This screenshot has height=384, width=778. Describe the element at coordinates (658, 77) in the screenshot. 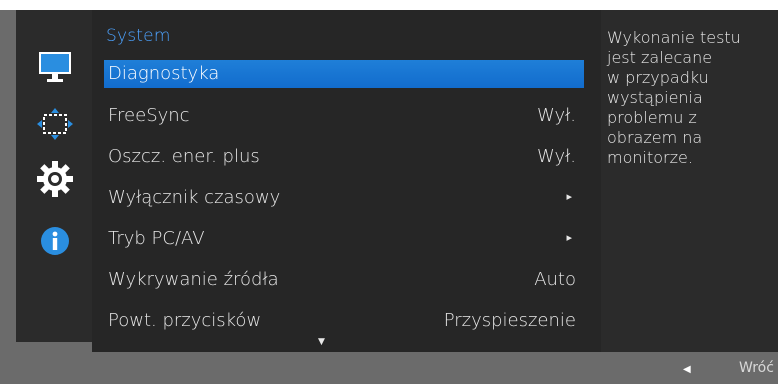

I see `info-line: w przypadku` at that location.